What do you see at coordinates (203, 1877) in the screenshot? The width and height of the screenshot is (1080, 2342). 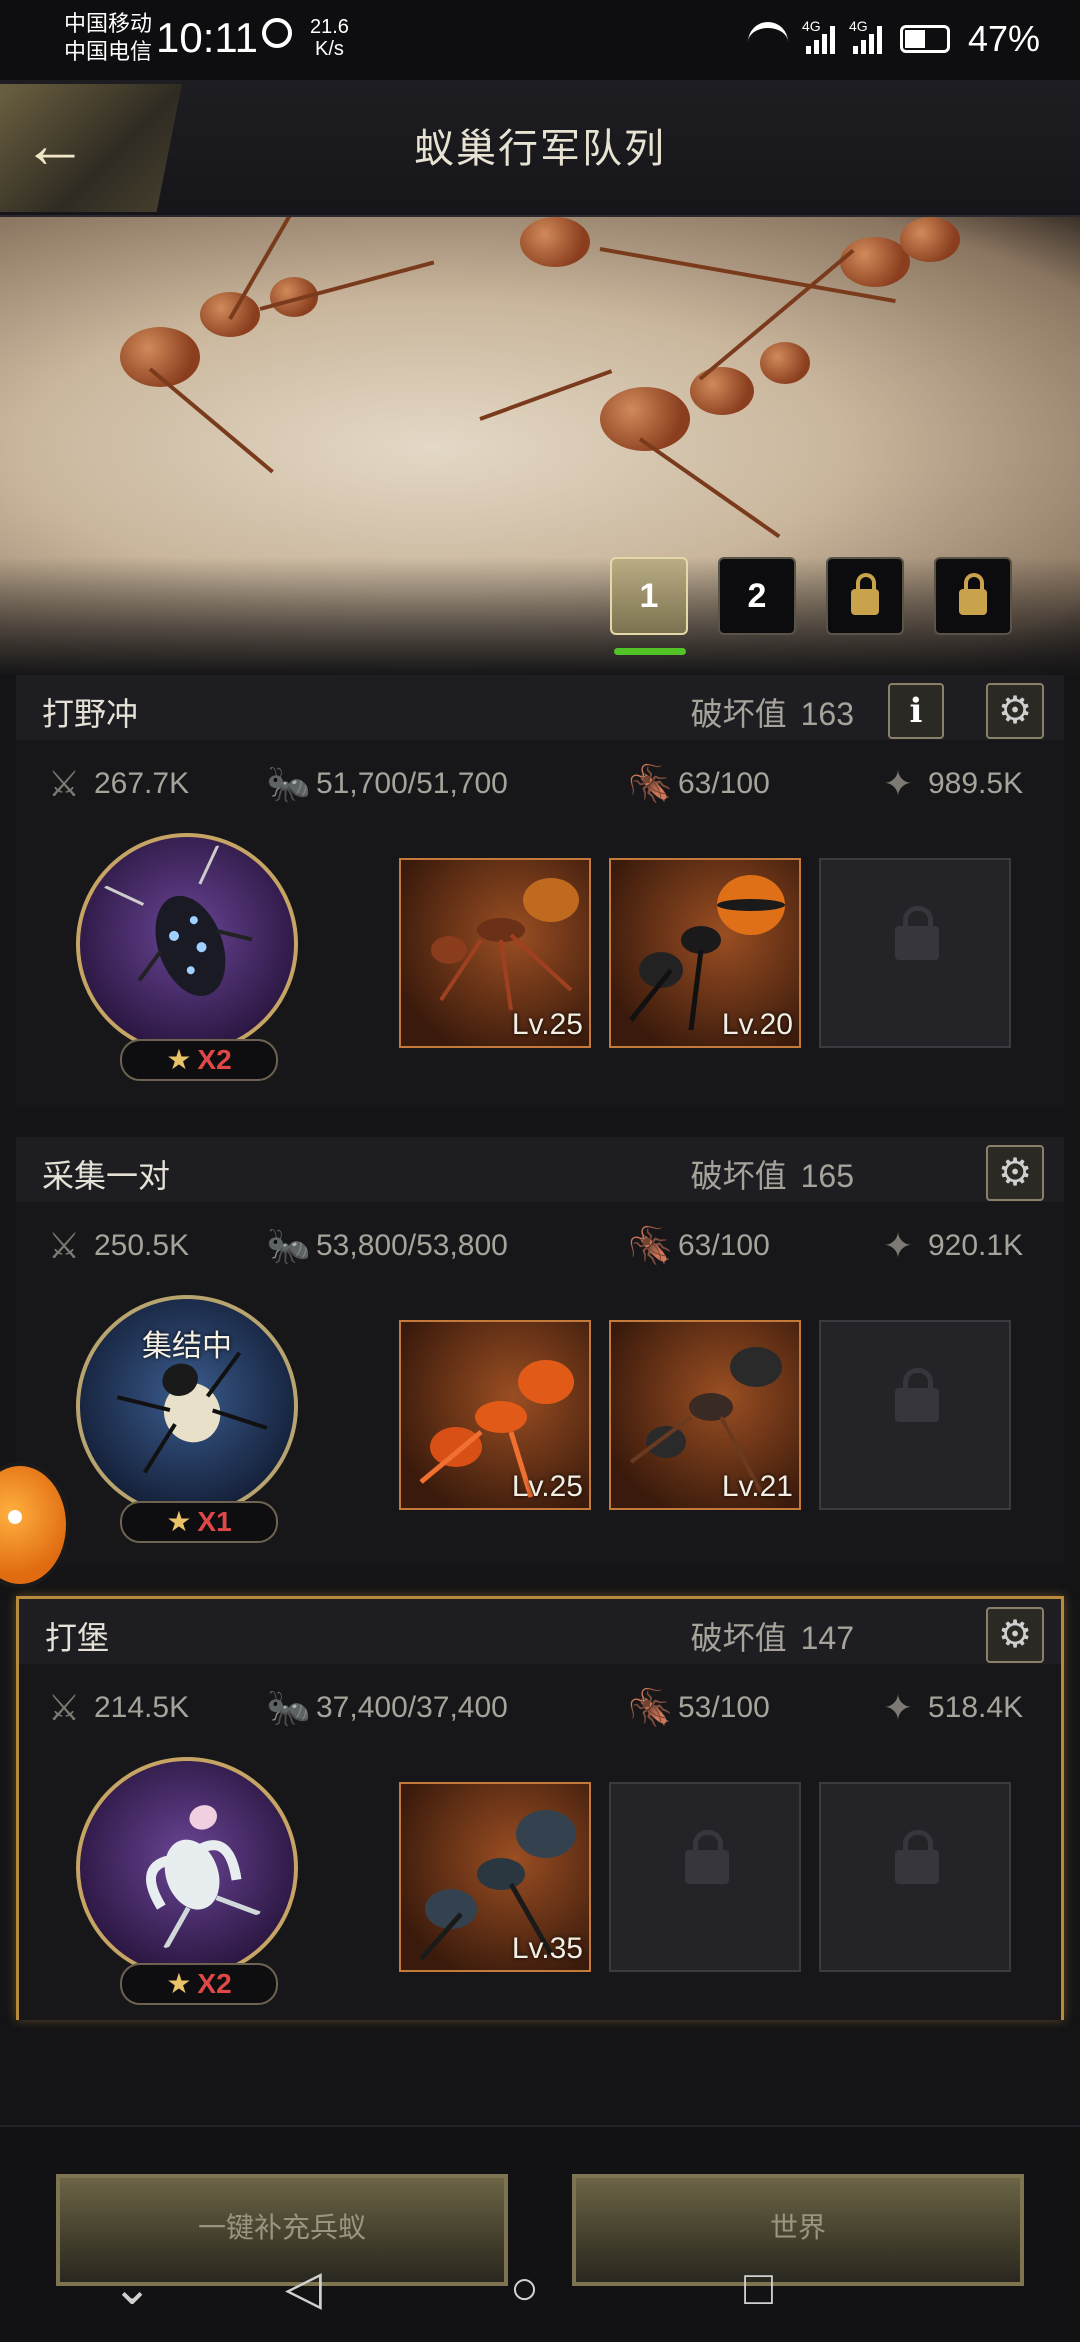 I see `mantis-icon` at bounding box center [203, 1877].